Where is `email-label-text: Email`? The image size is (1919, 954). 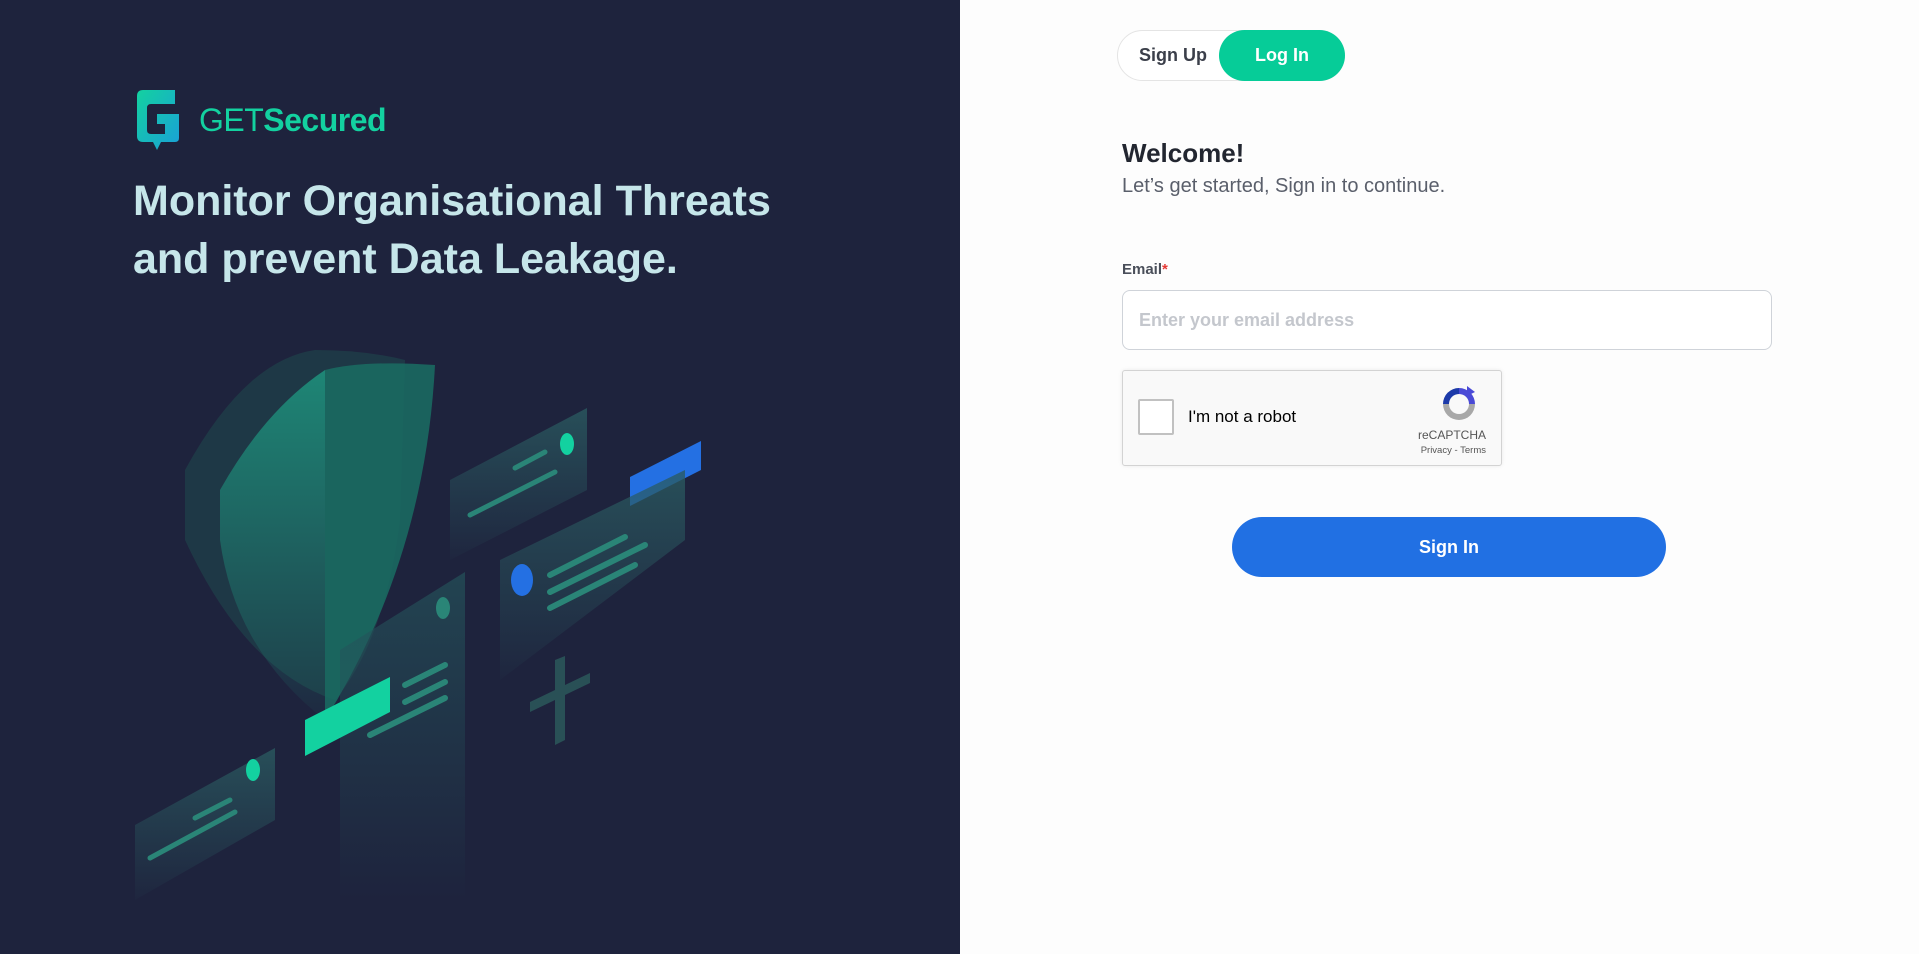 email-label-text: Email is located at coordinates (1142, 269).